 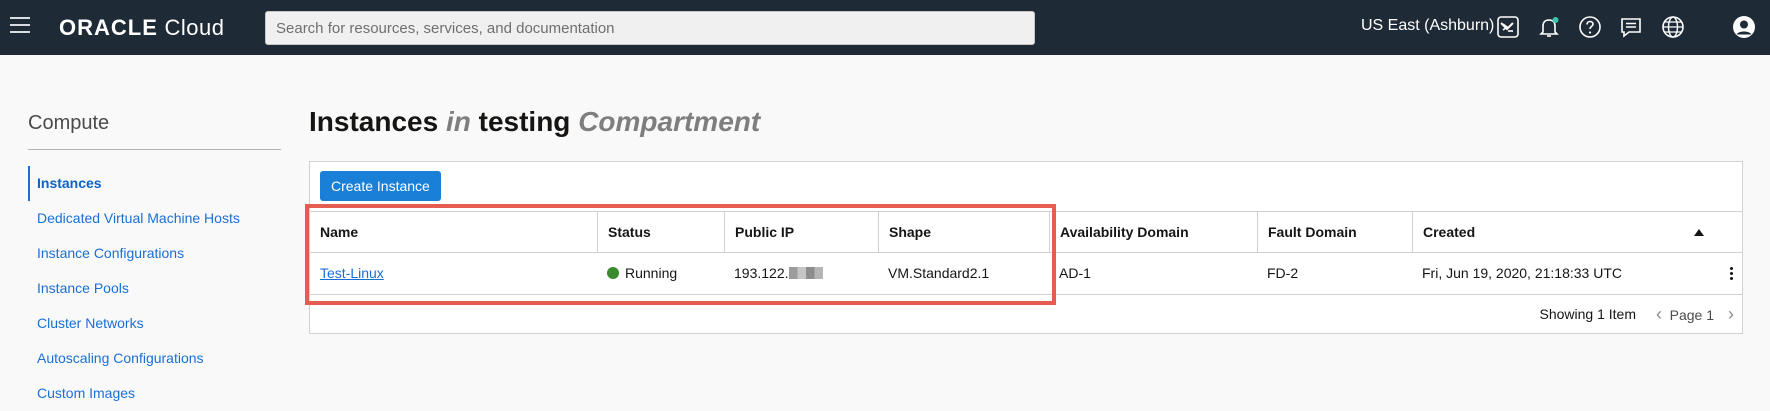 I want to click on top-navigation-bar: ORACLE Cloud US East (Ashburn), so click(x=885, y=27).